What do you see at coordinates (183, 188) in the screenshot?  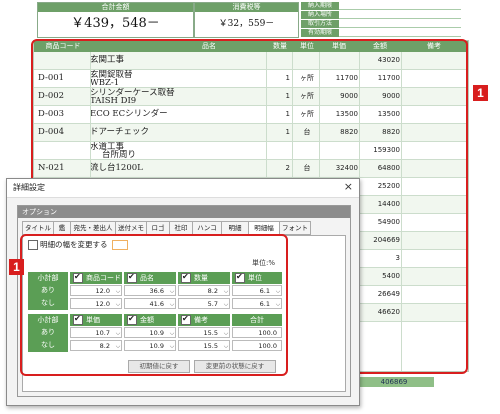 I see `dialog-titlebar: 詳細設定 ×` at bounding box center [183, 188].